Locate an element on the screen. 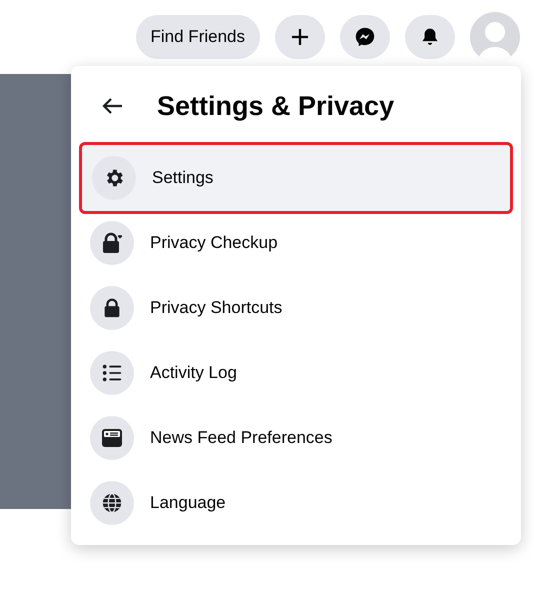  messenger-icon is located at coordinates (365, 37).